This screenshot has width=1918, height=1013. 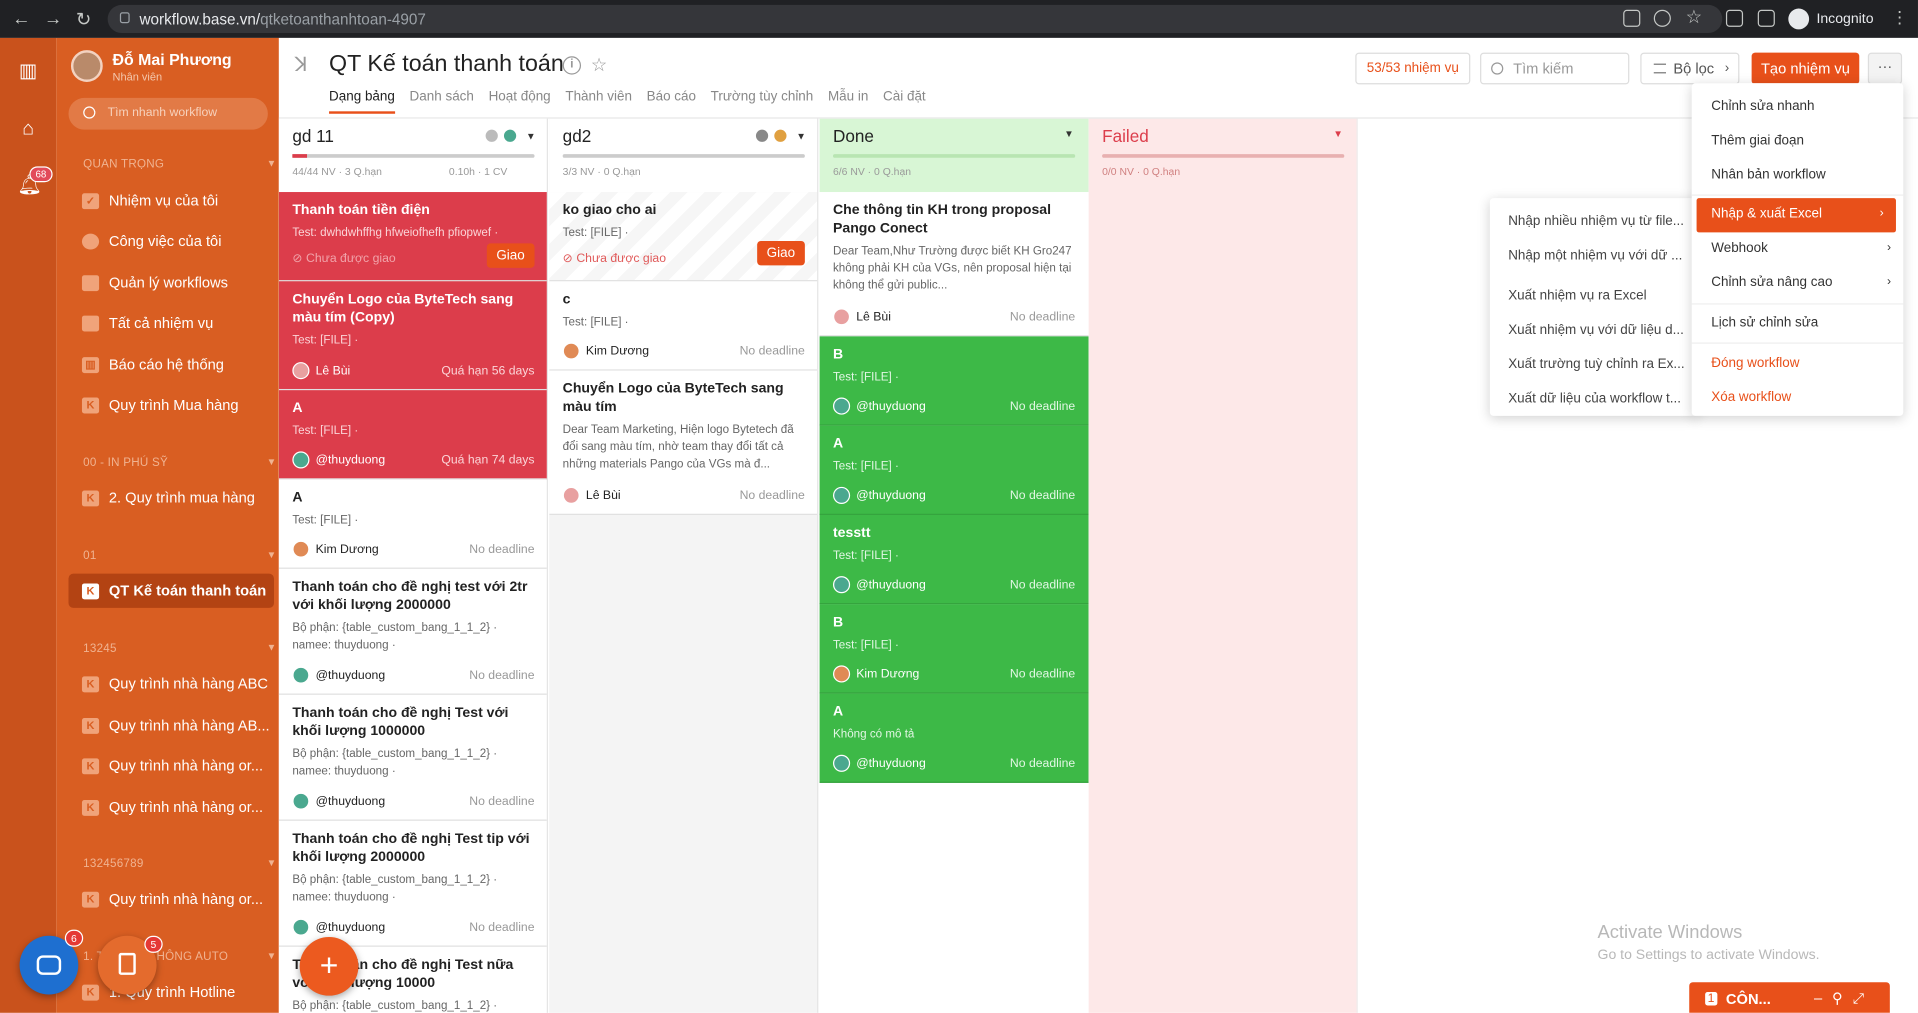 I want to click on chat-bar: 1 CÔN... –⚲⤢, so click(x=1789, y=997).